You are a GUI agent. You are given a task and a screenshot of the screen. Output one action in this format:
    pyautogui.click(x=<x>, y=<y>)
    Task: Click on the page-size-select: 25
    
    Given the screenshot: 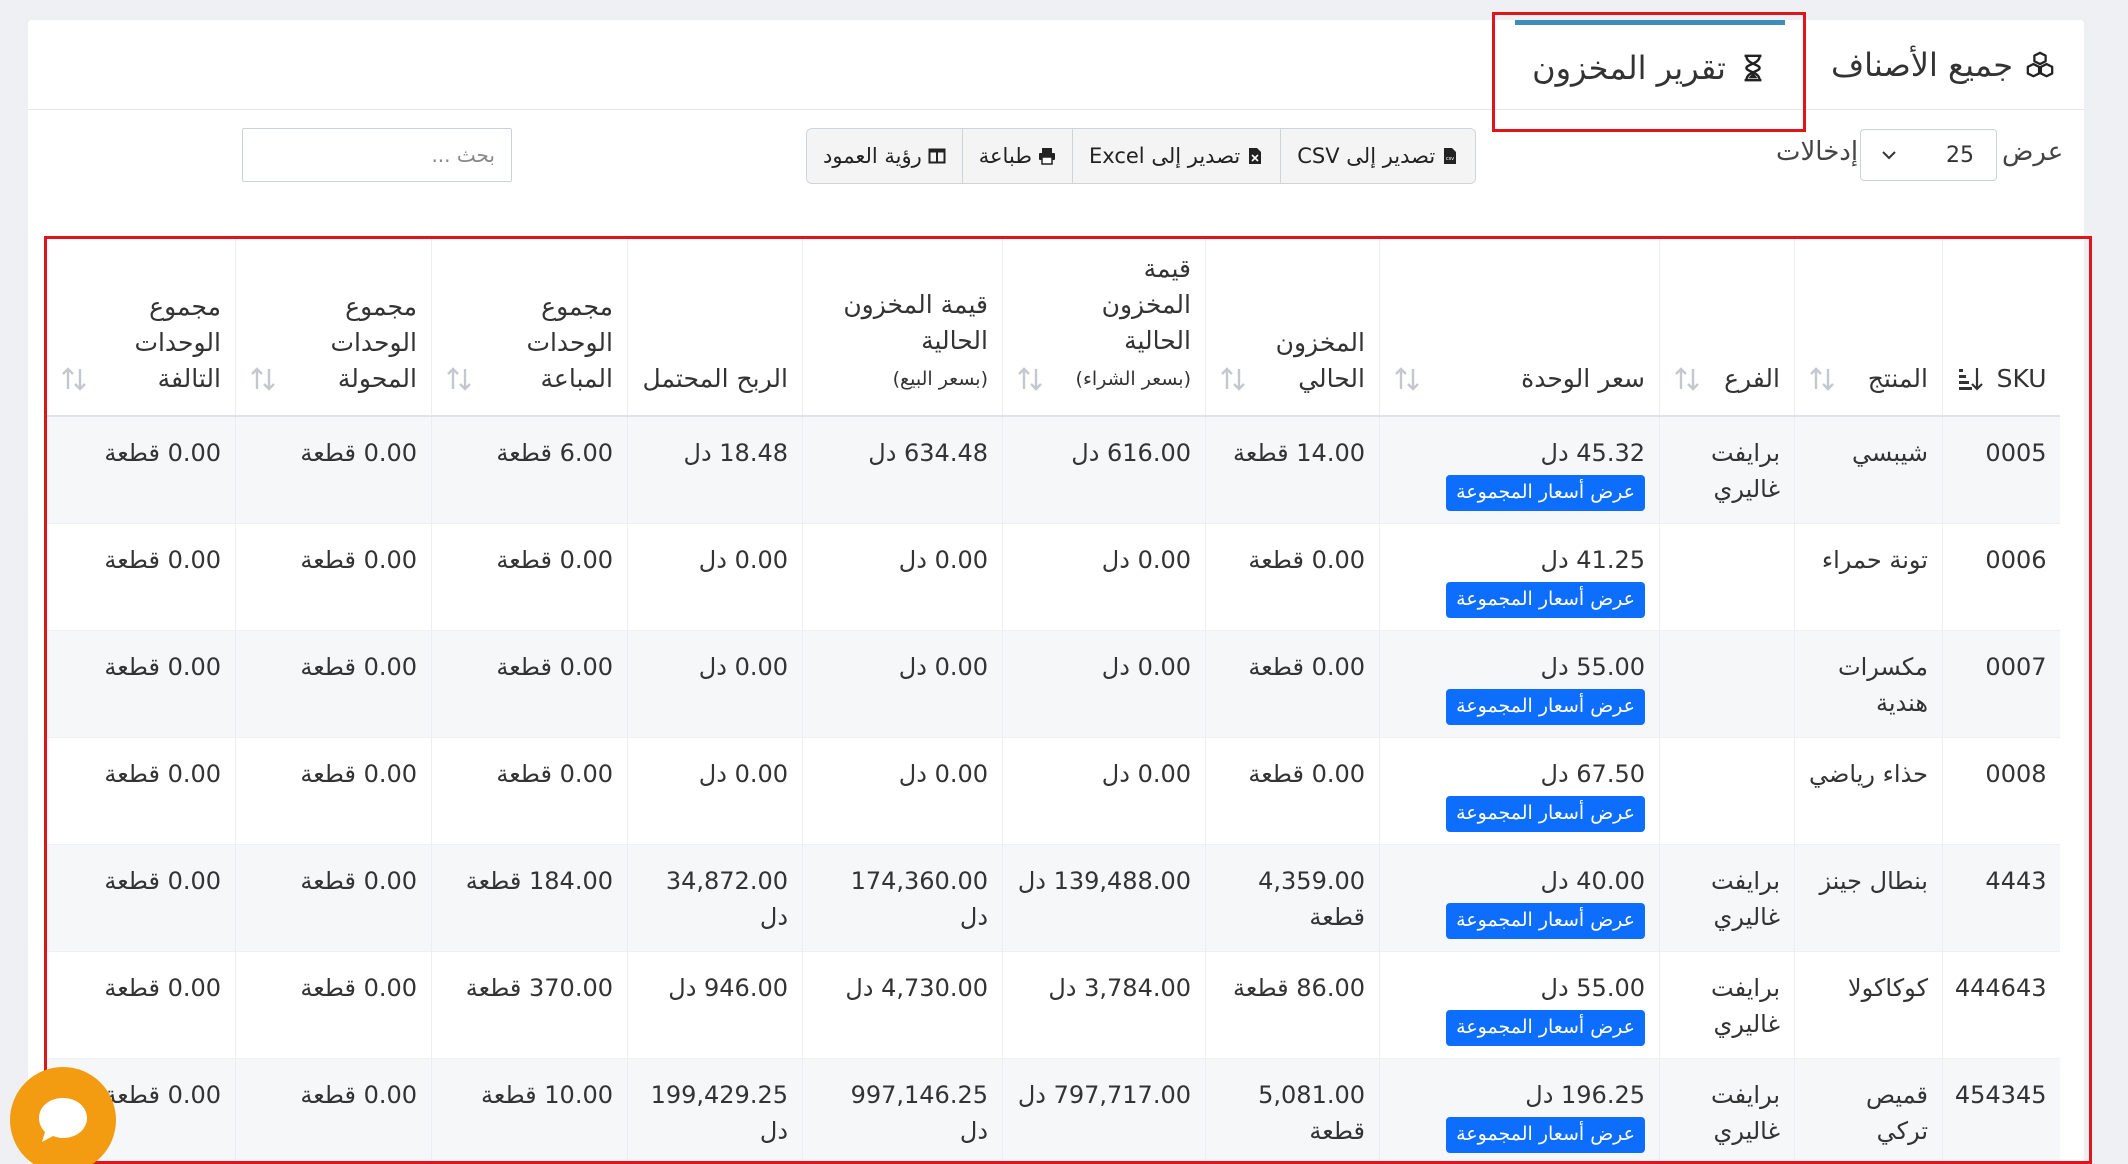 What is the action you would take?
    pyautogui.click(x=1928, y=155)
    